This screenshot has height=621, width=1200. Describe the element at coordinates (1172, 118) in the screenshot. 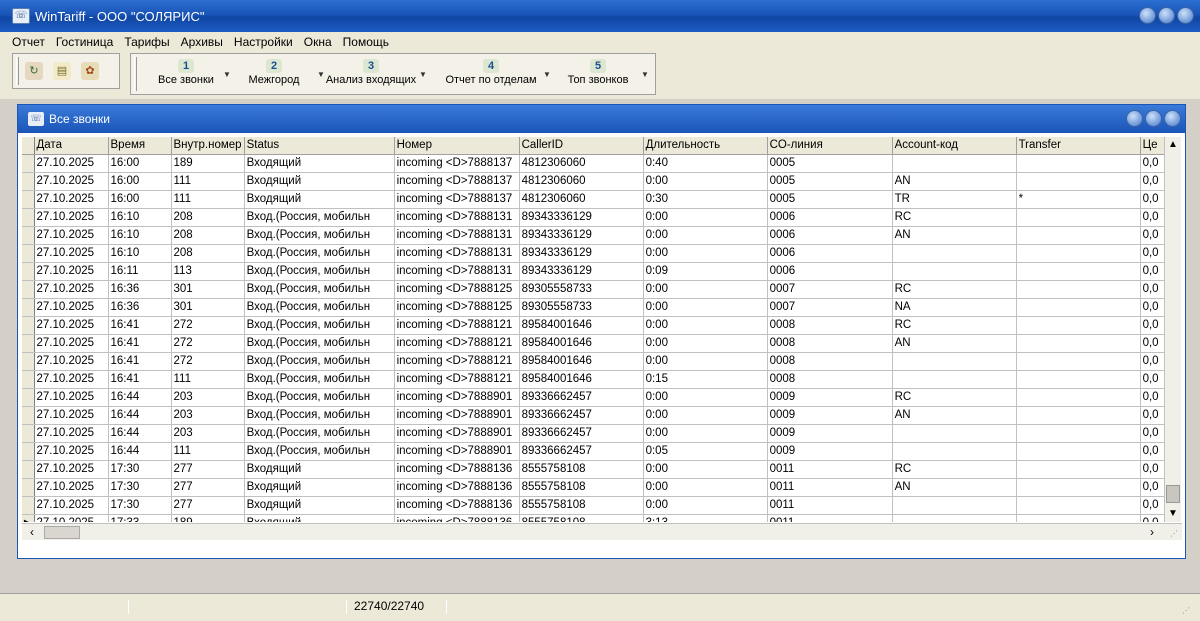

I see `child-close-button` at that location.